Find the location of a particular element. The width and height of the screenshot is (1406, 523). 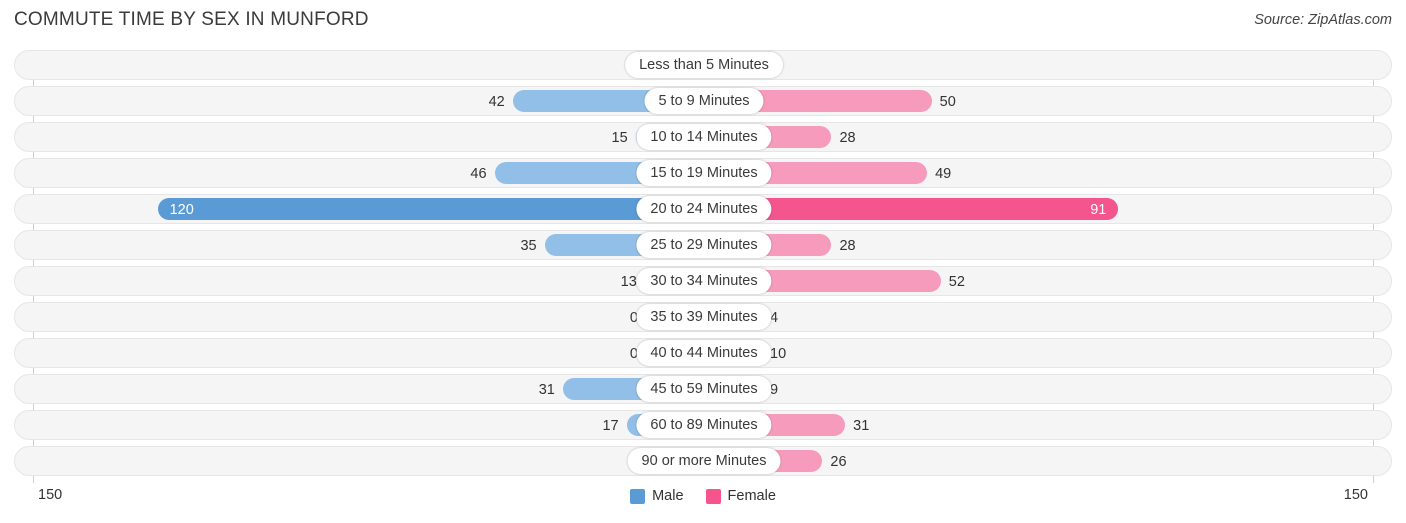

category-label-pill: 10 to 14 Minutes is located at coordinates (704, 137).